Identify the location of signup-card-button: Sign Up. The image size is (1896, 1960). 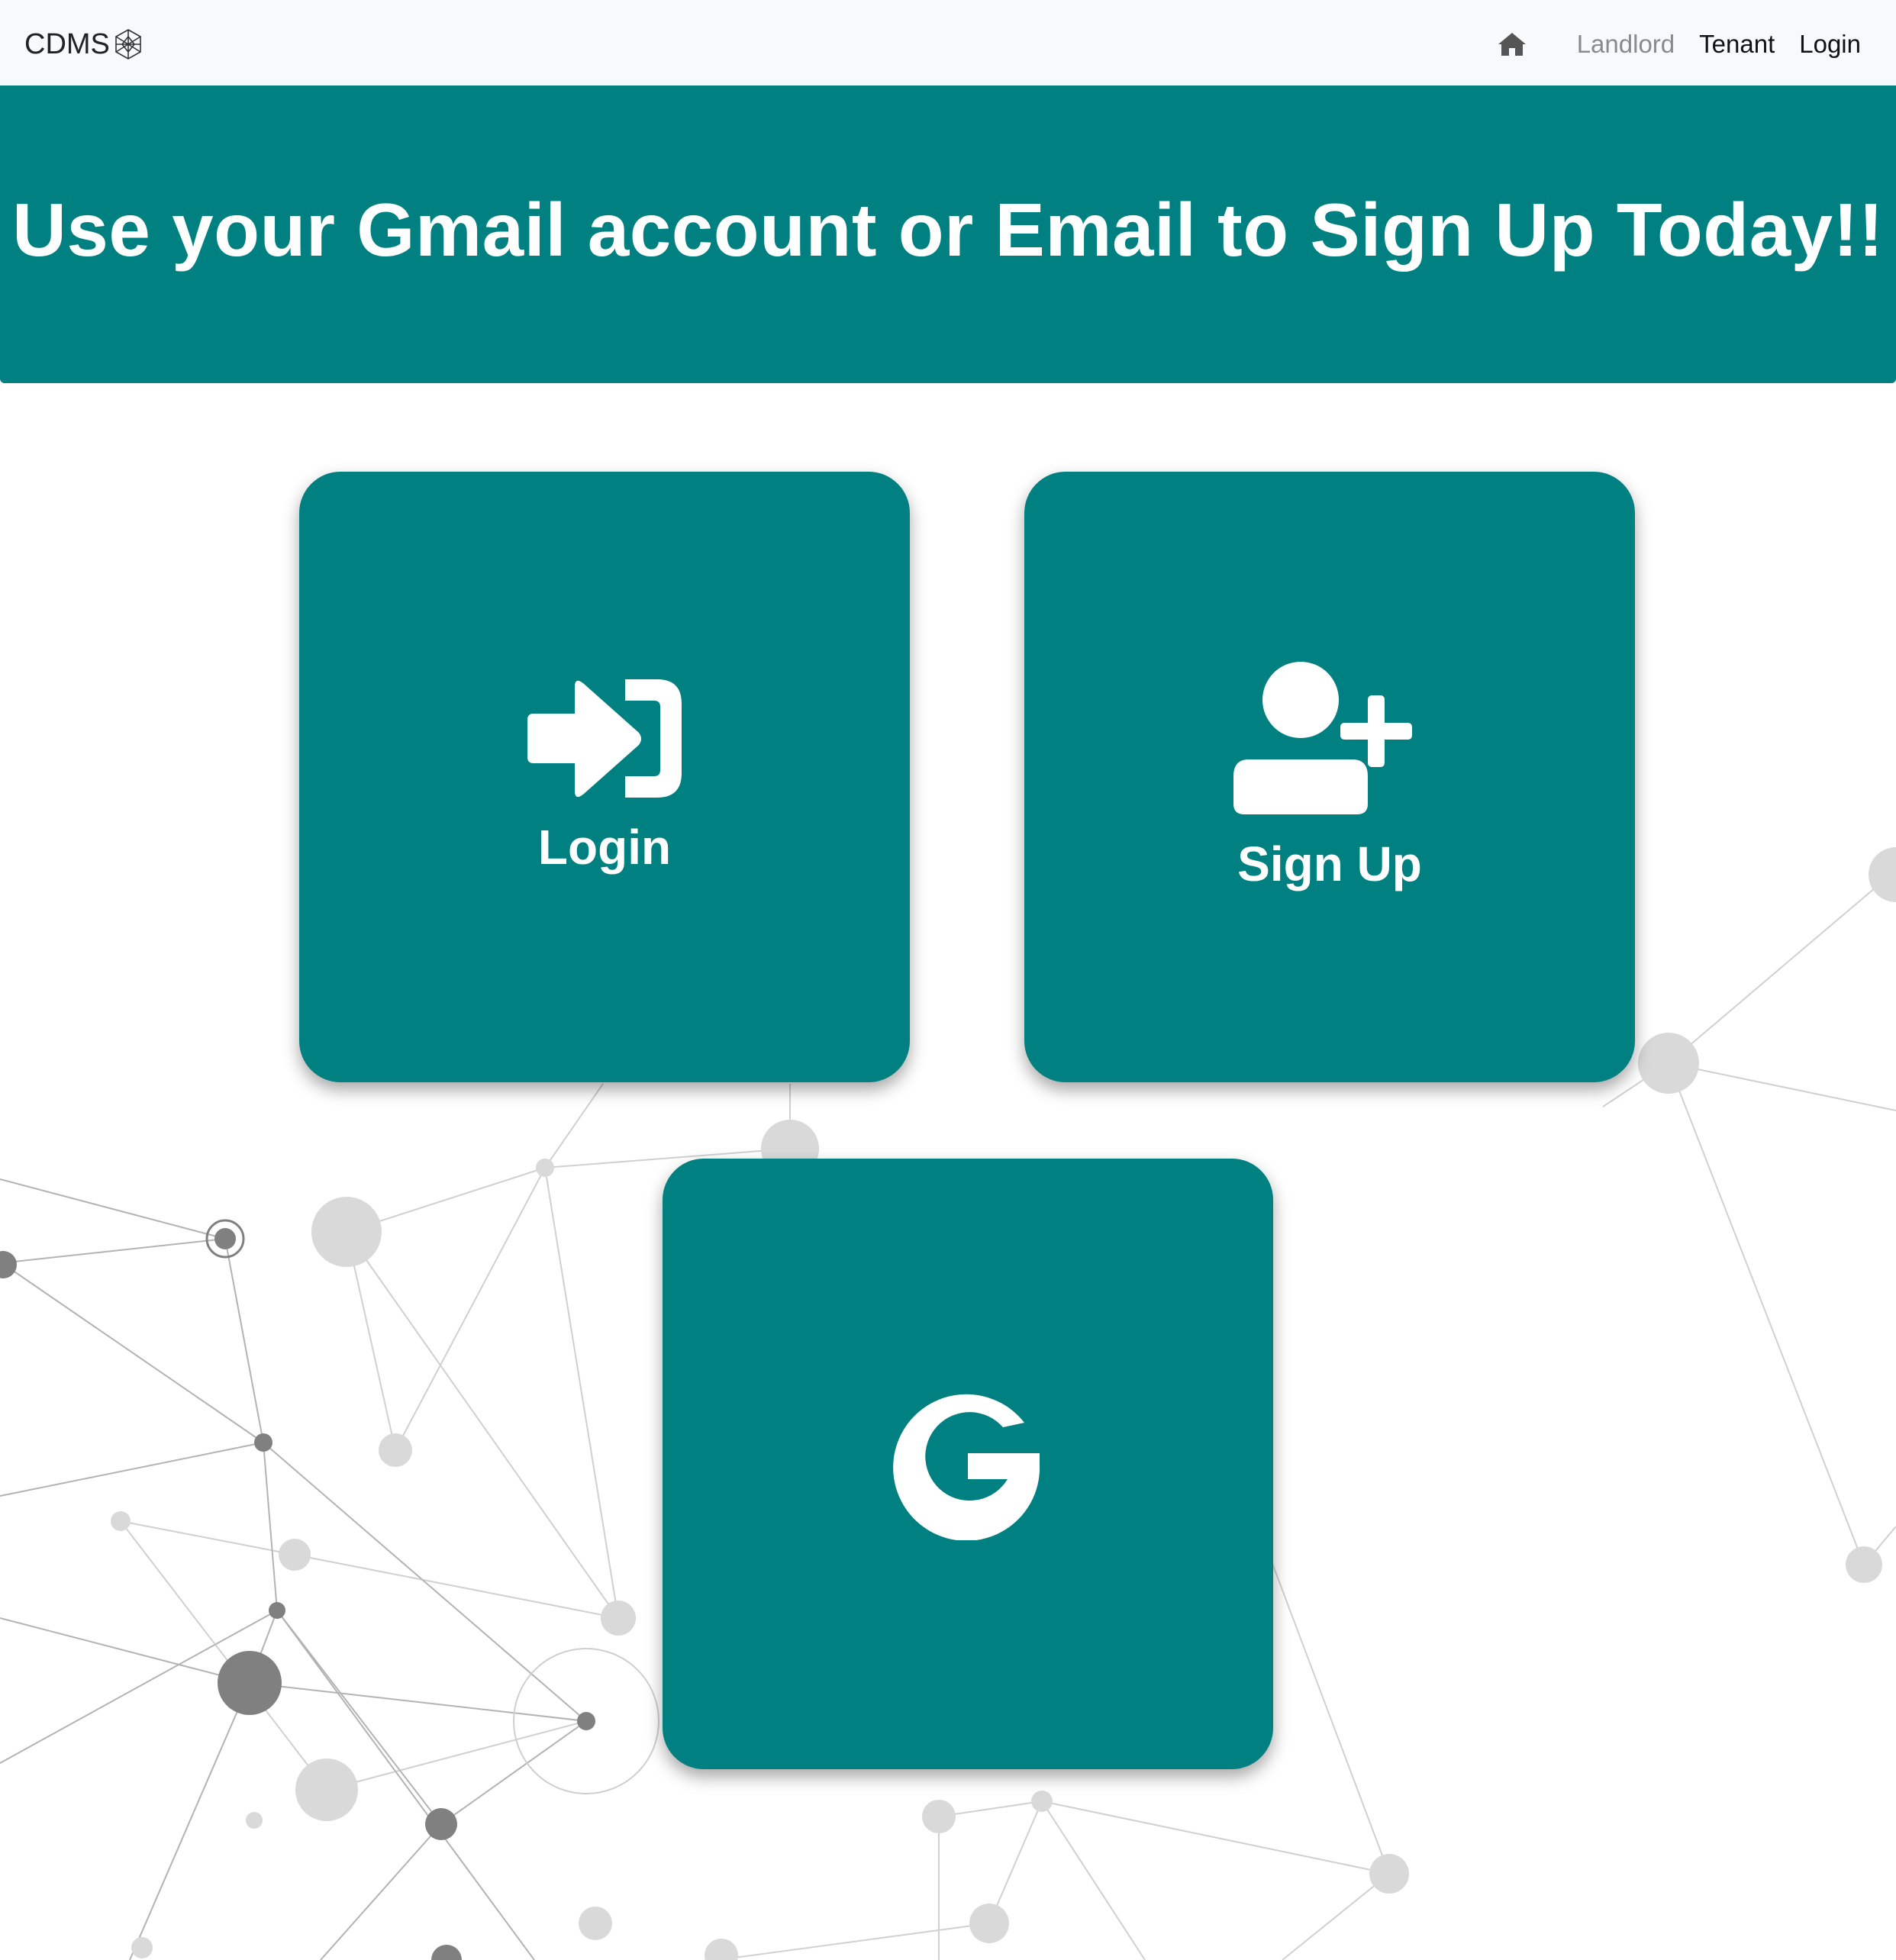
(1329, 777).